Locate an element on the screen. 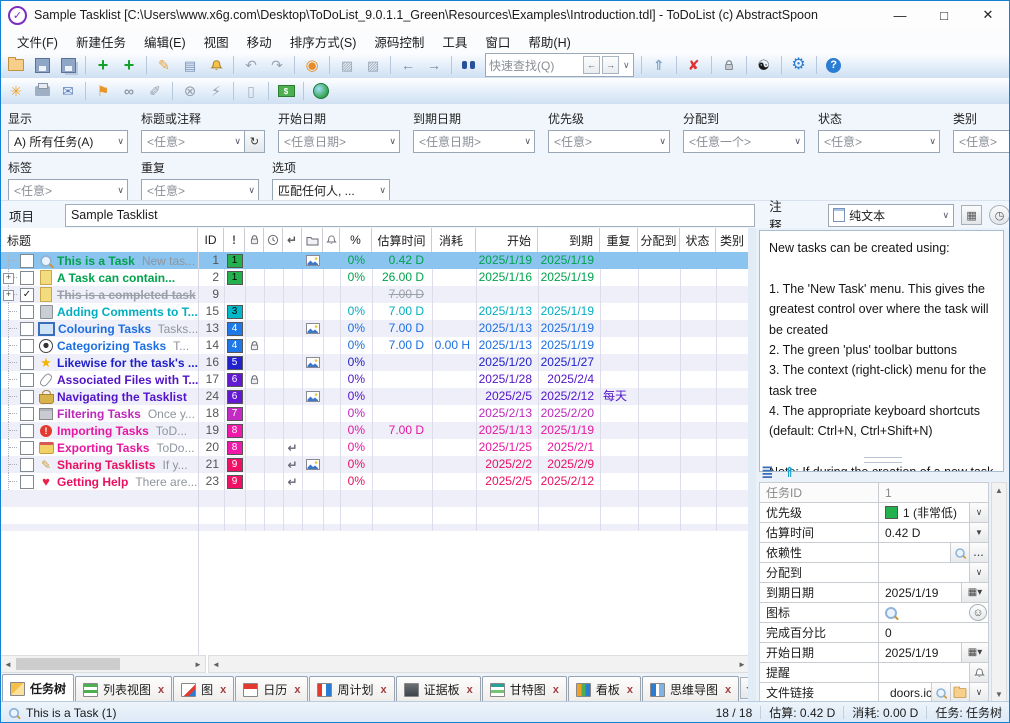 The height and width of the screenshot is (723, 1010). tab-kanban: 看板 is located at coordinates (604, 689).